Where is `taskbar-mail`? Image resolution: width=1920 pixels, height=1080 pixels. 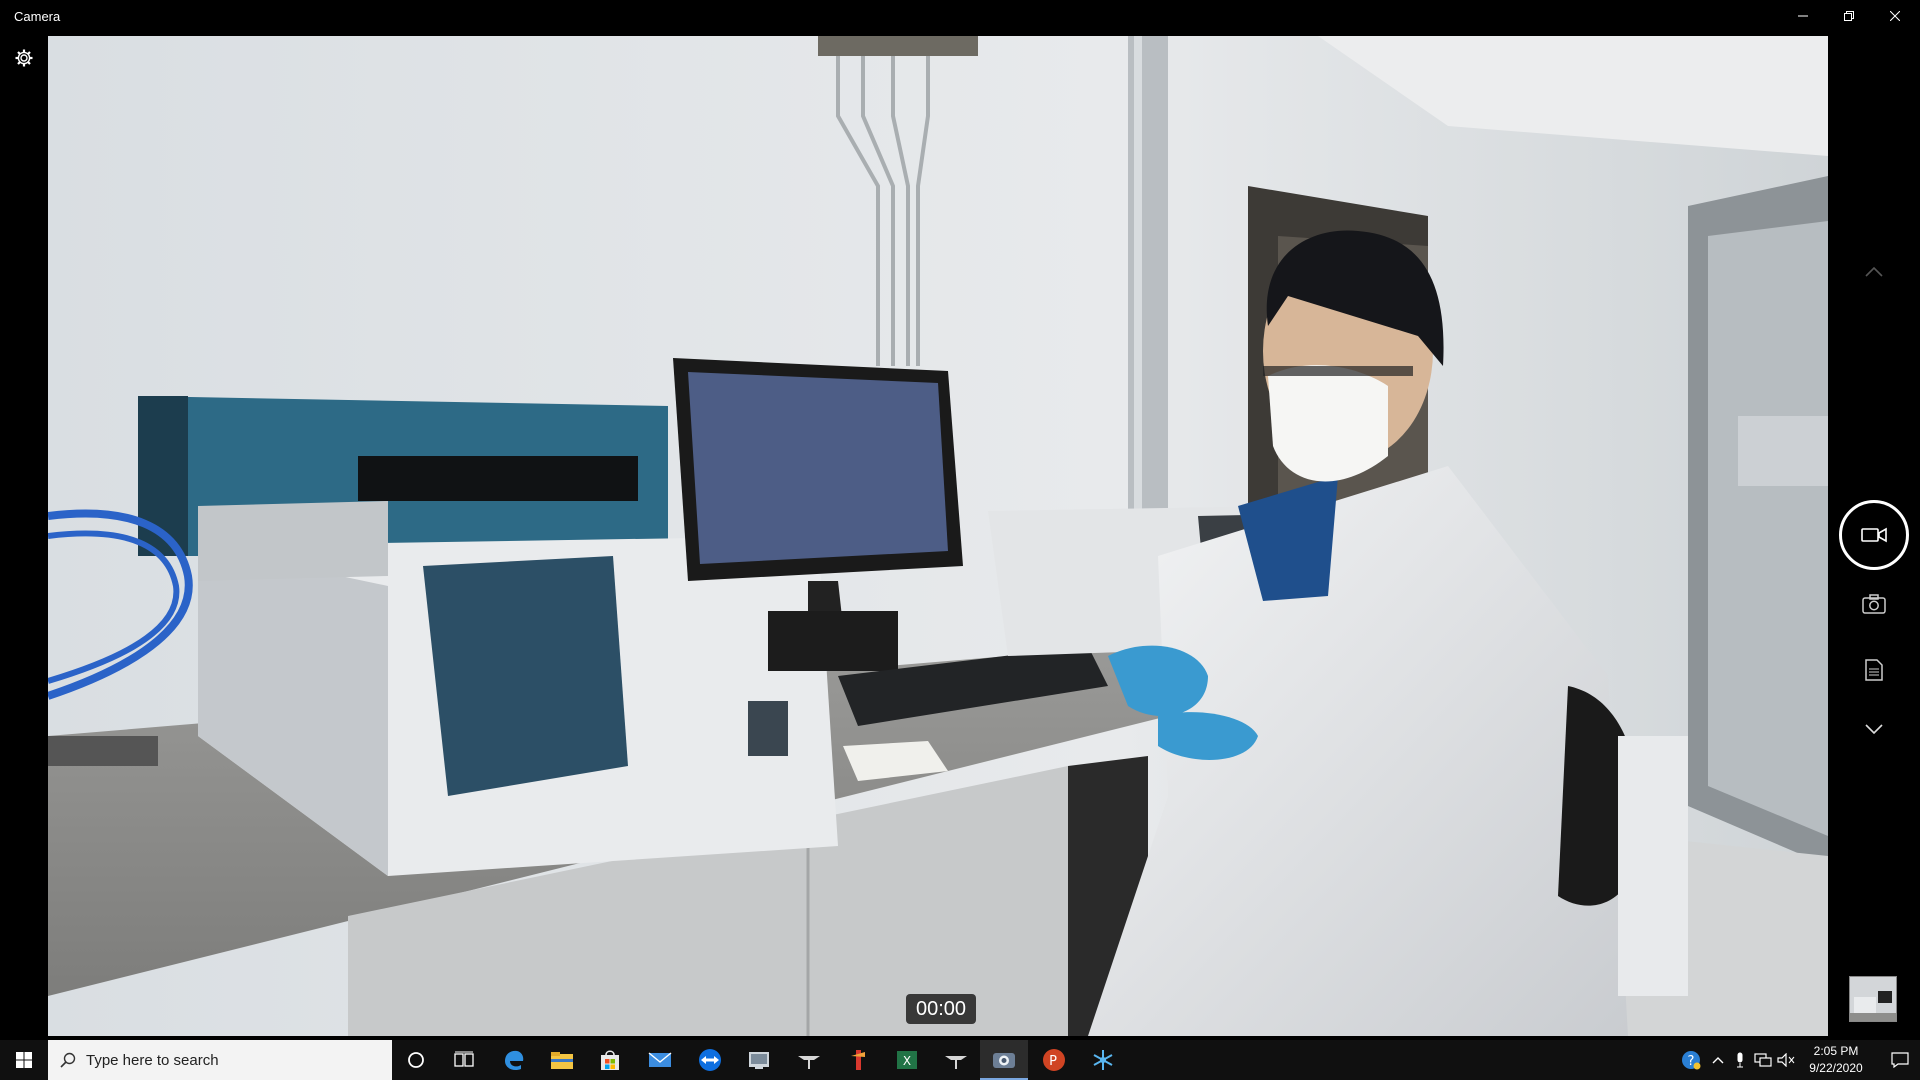 taskbar-mail is located at coordinates (660, 1060).